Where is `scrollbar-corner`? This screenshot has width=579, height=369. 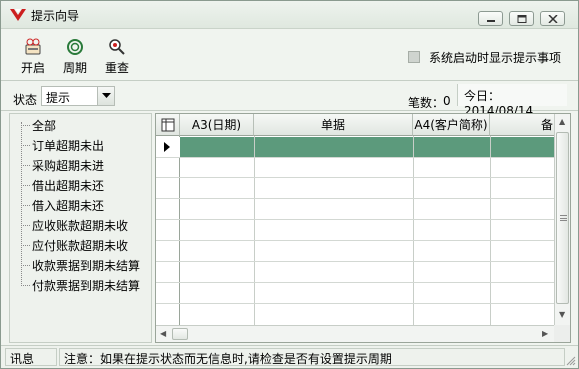
scrollbar-corner is located at coordinates (562, 333).